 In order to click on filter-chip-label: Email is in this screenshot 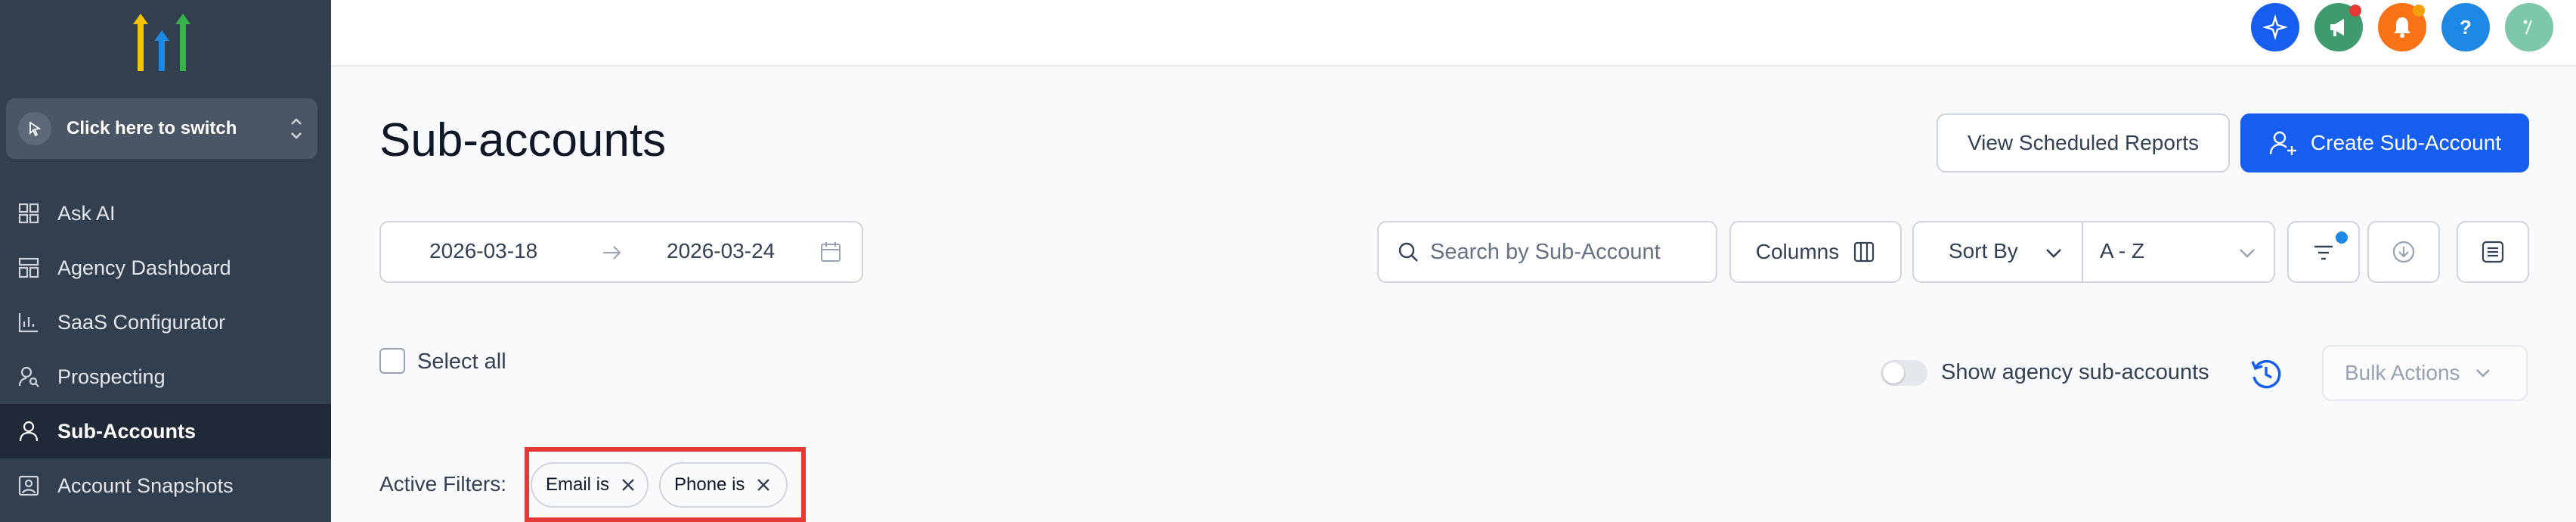, I will do `click(578, 484)`.